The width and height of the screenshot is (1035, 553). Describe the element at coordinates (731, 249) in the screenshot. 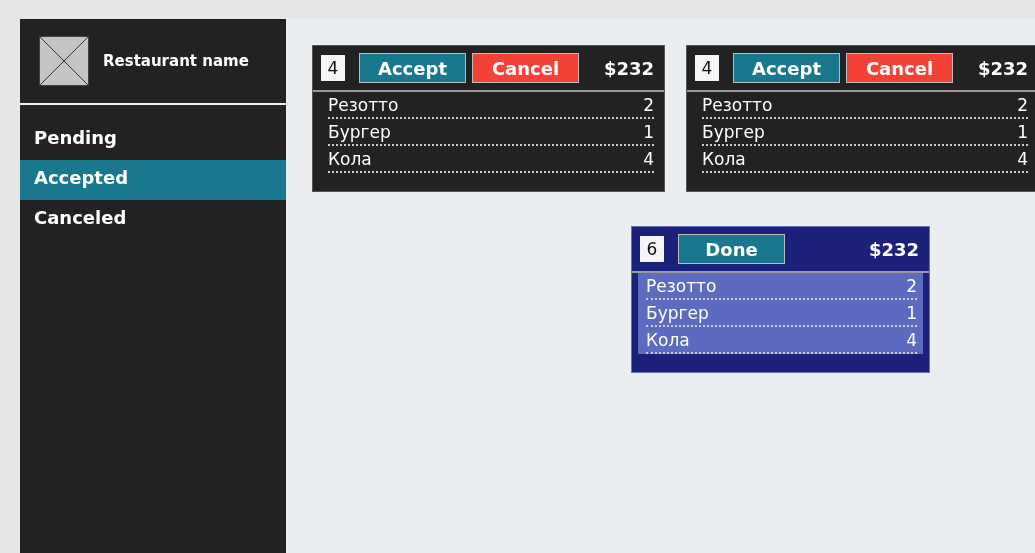

I see `accept-button: Done` at that location.